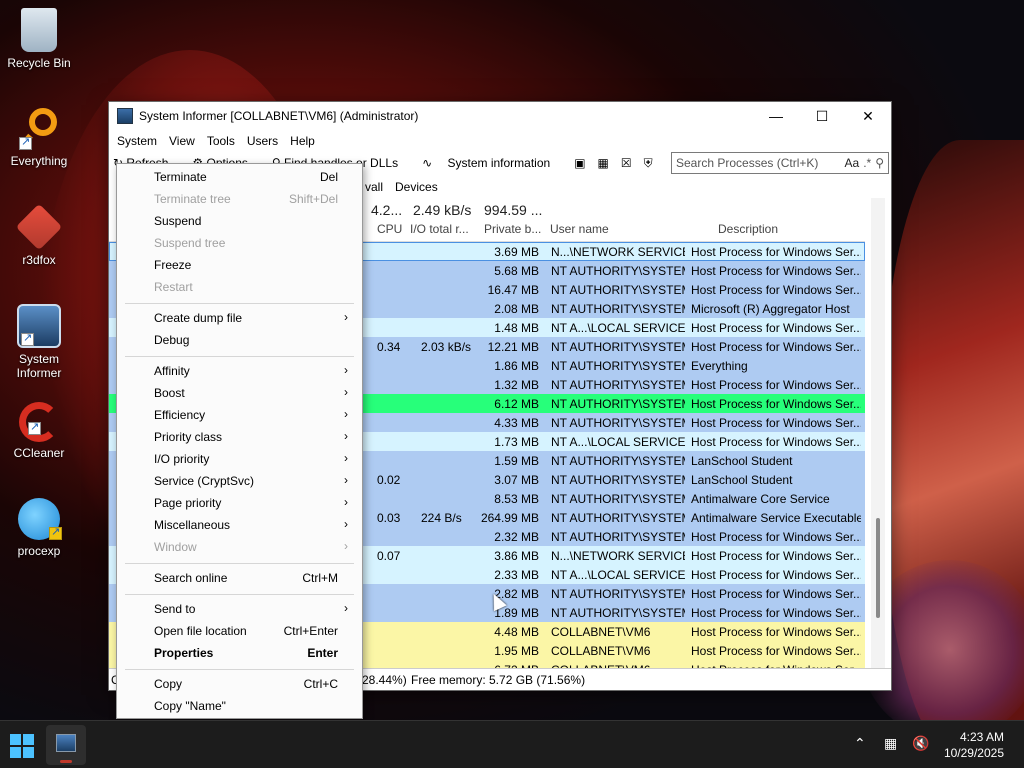 This screenshot has width=1024, height=768. Describe the element at coordinates (239, 221) in the screenshot. I see `menu-item-suspend: Suspend` at that location.